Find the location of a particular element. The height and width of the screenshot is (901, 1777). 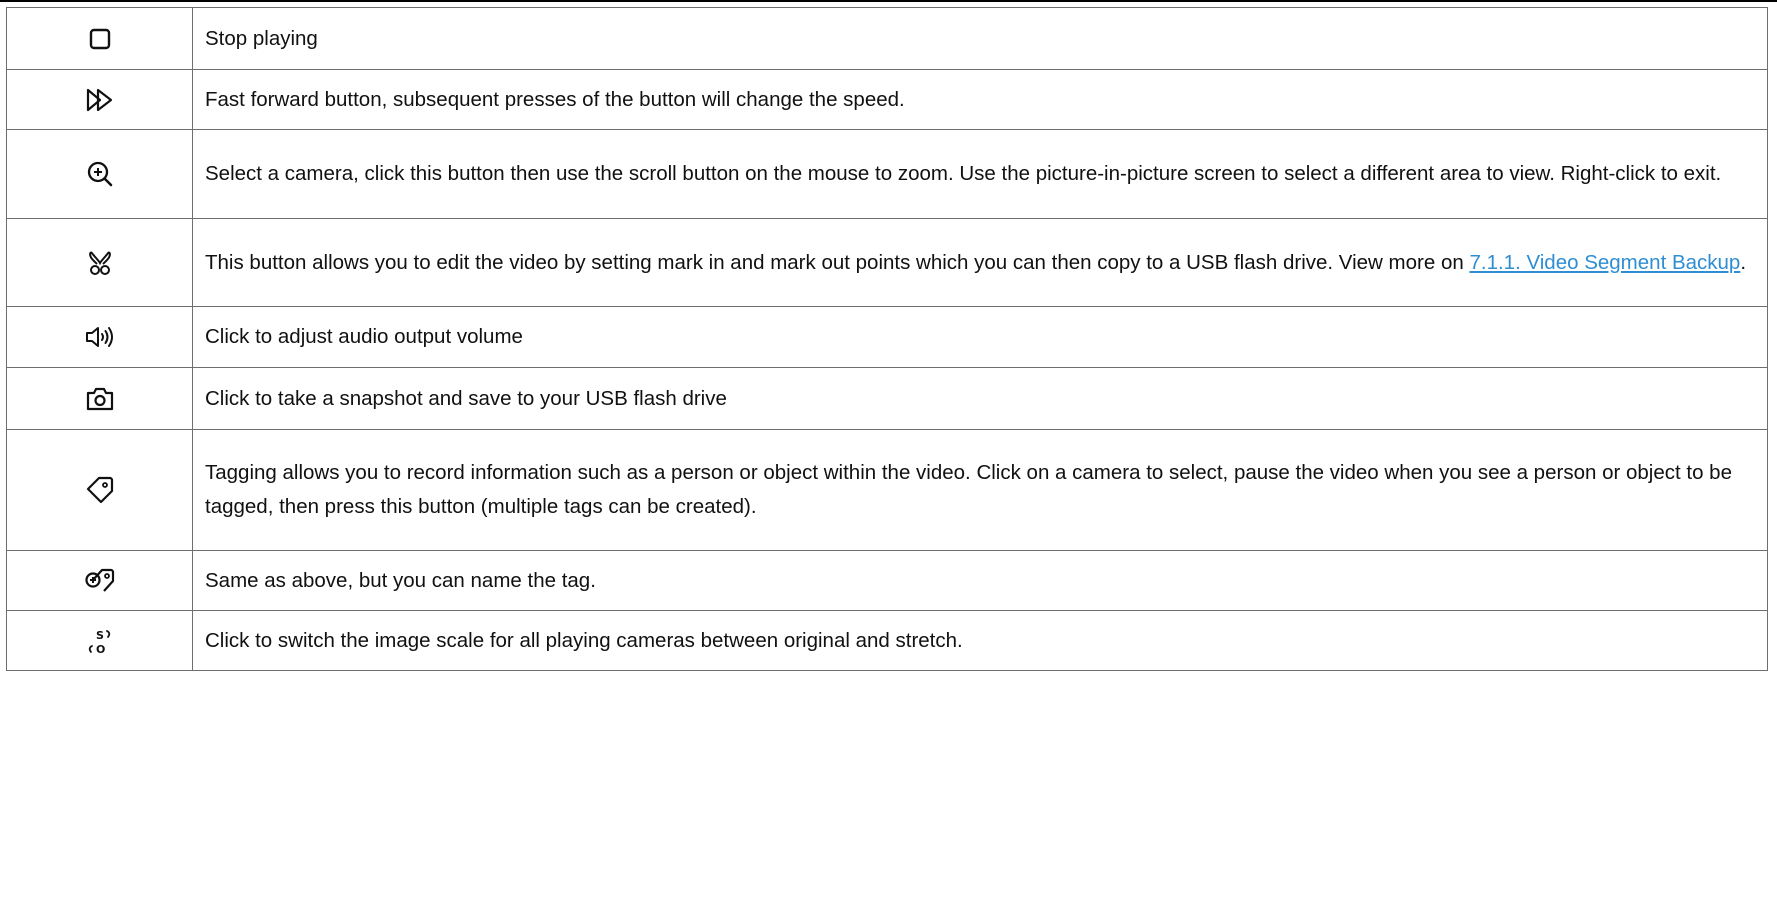

description-cell: Click to adjust audio output volume is located at coordinates (980, 337).